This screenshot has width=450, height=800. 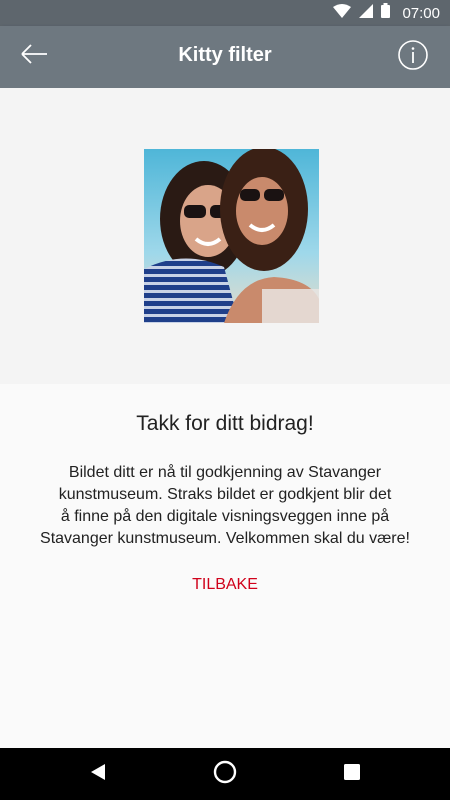 I want to click on submitted-photo, so click(x=231, y=236).